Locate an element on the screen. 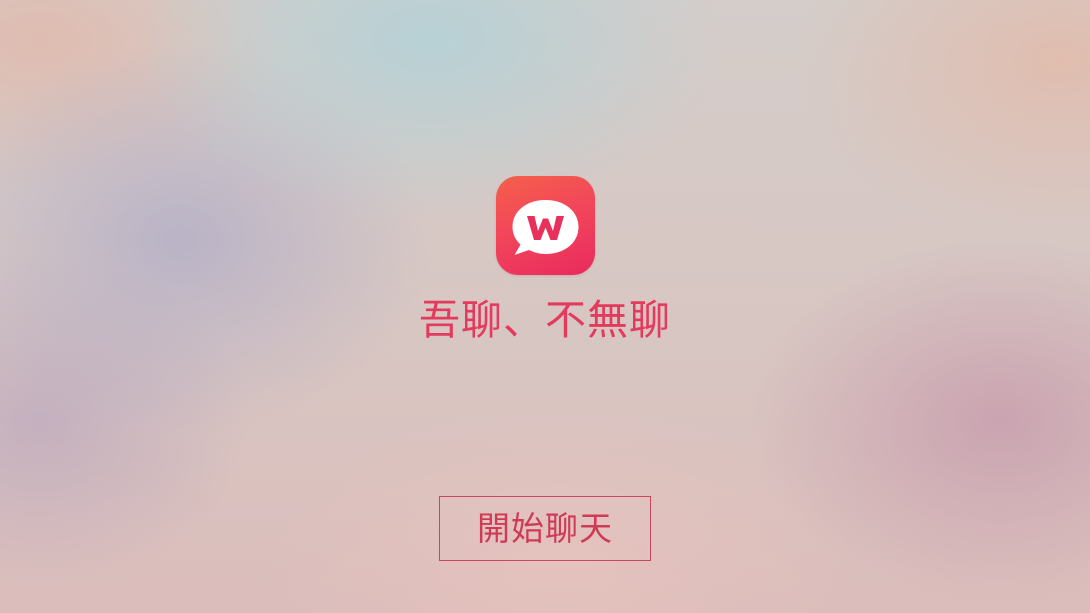 This screenshot has width=1090, height=613. app-logo is located at coordinates (545, 225).